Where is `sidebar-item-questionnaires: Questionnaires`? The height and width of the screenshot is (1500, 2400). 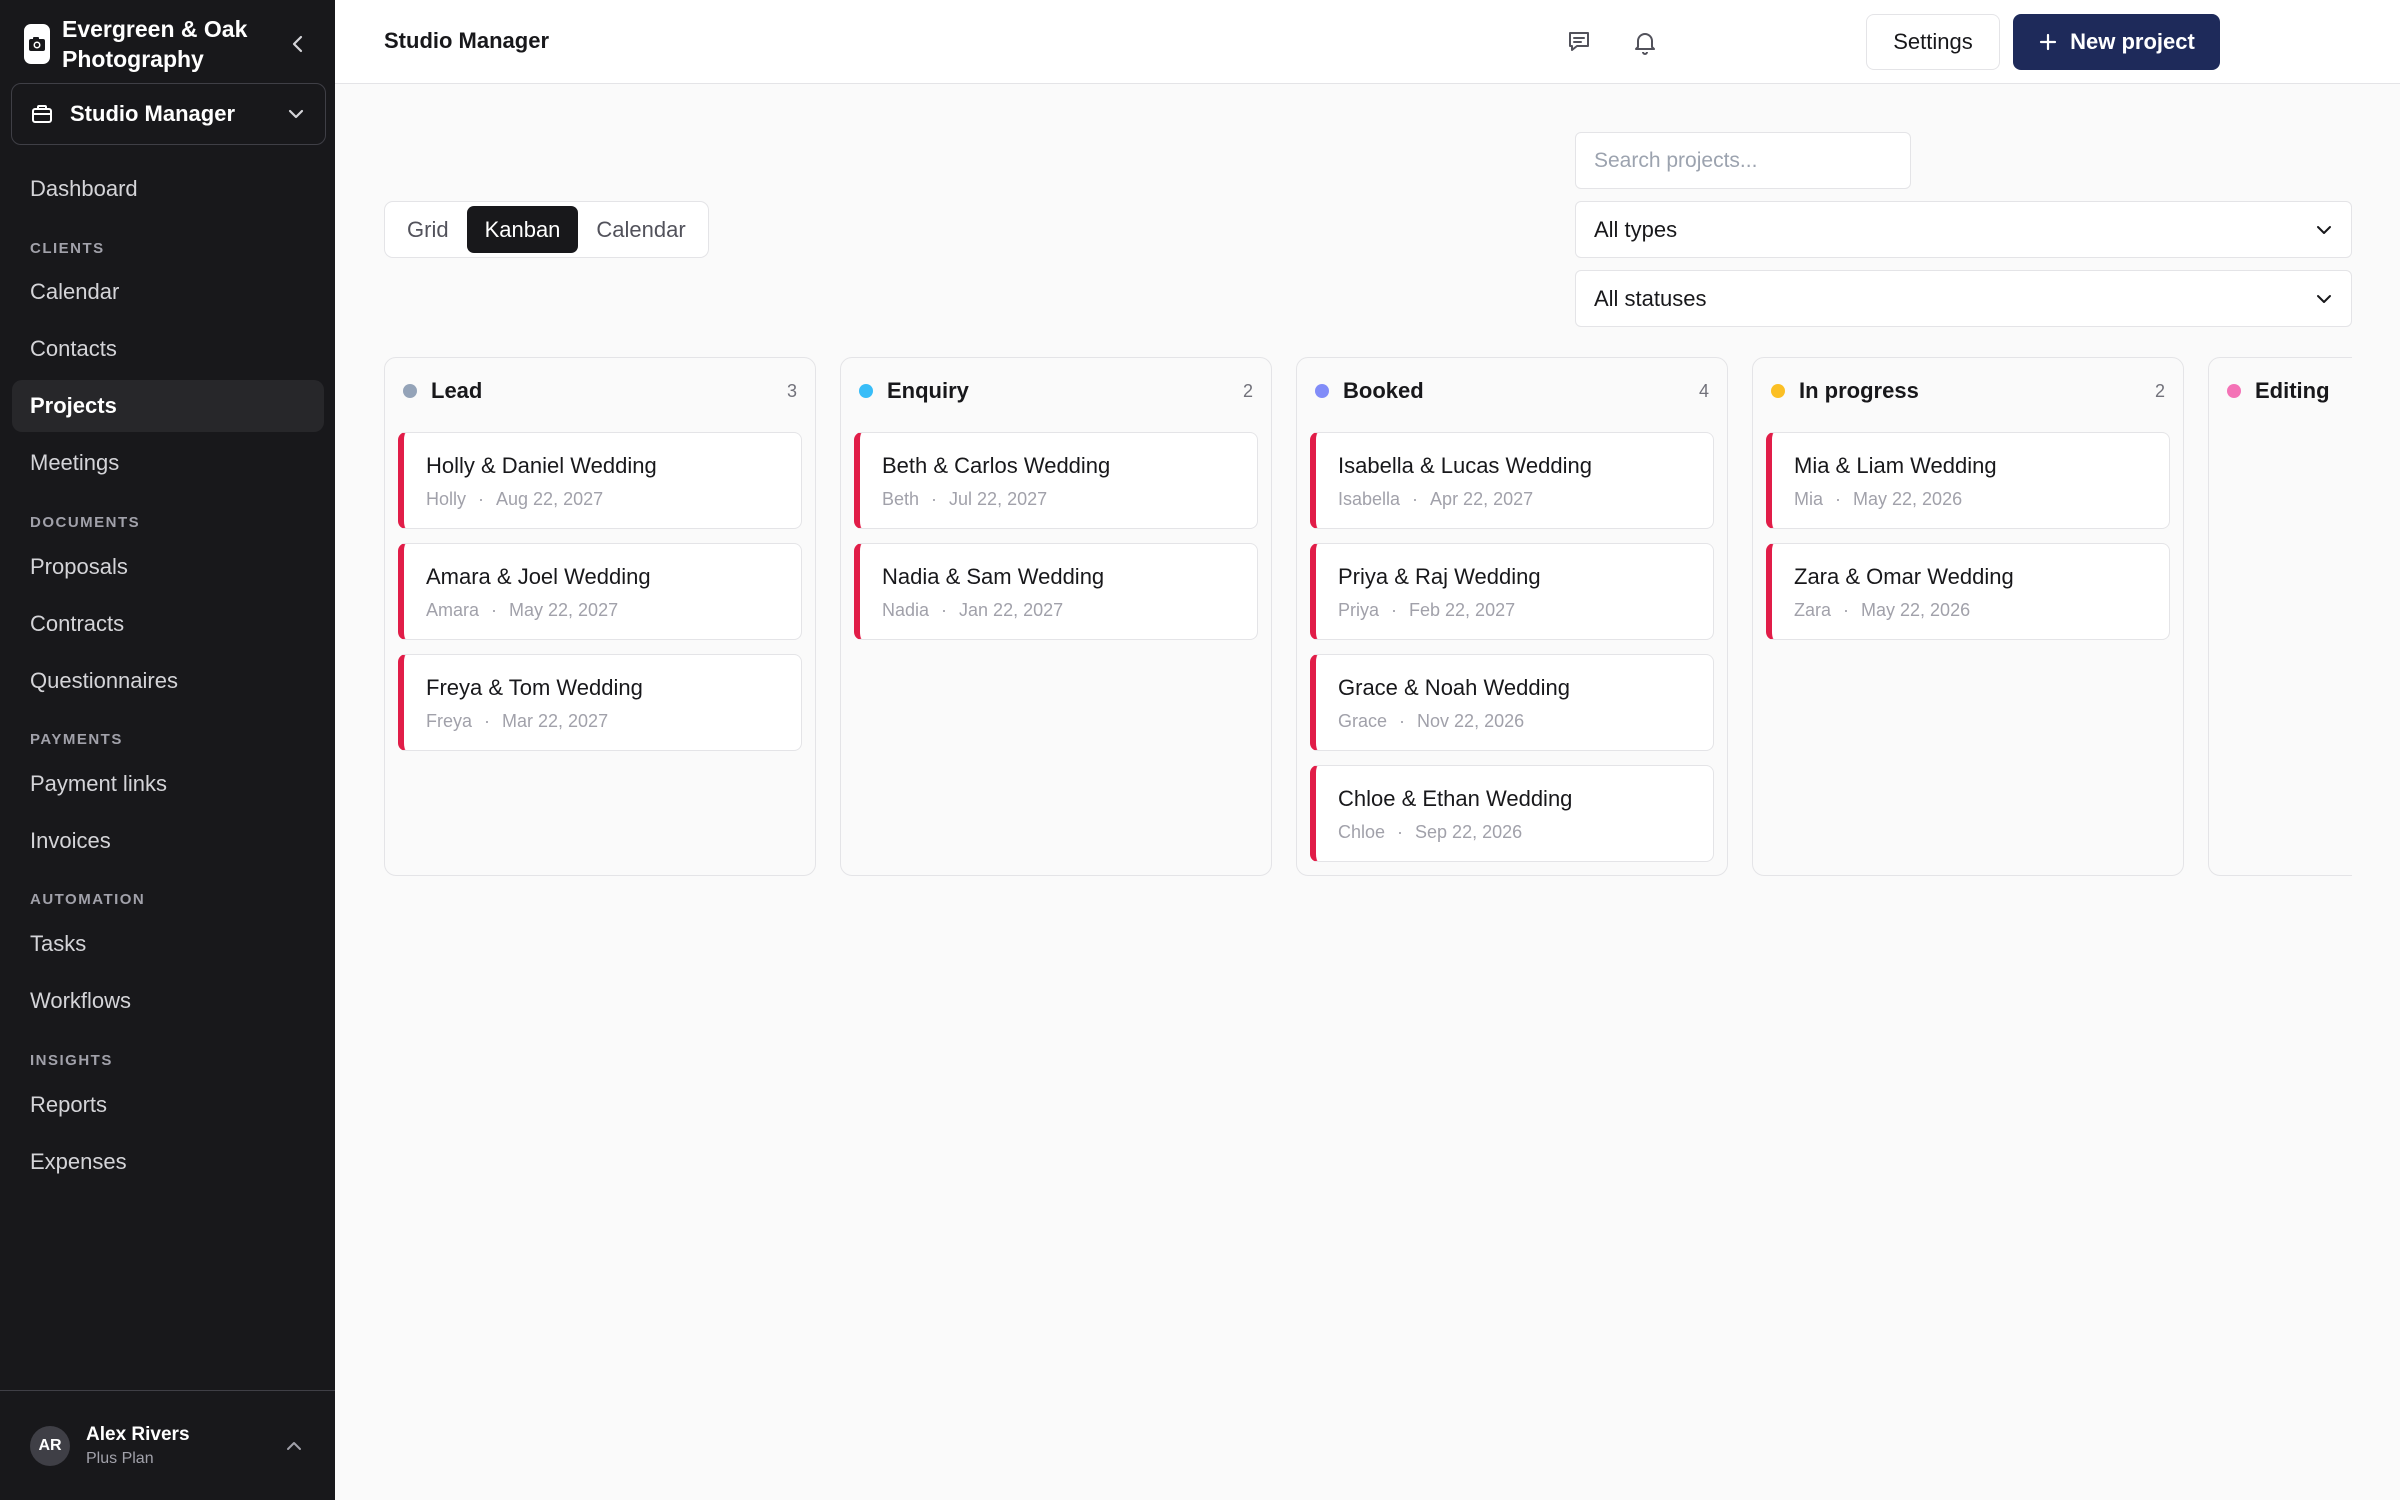
sidebar-item-questionnaires: Questionnaires is located at coordinates (168, 681).